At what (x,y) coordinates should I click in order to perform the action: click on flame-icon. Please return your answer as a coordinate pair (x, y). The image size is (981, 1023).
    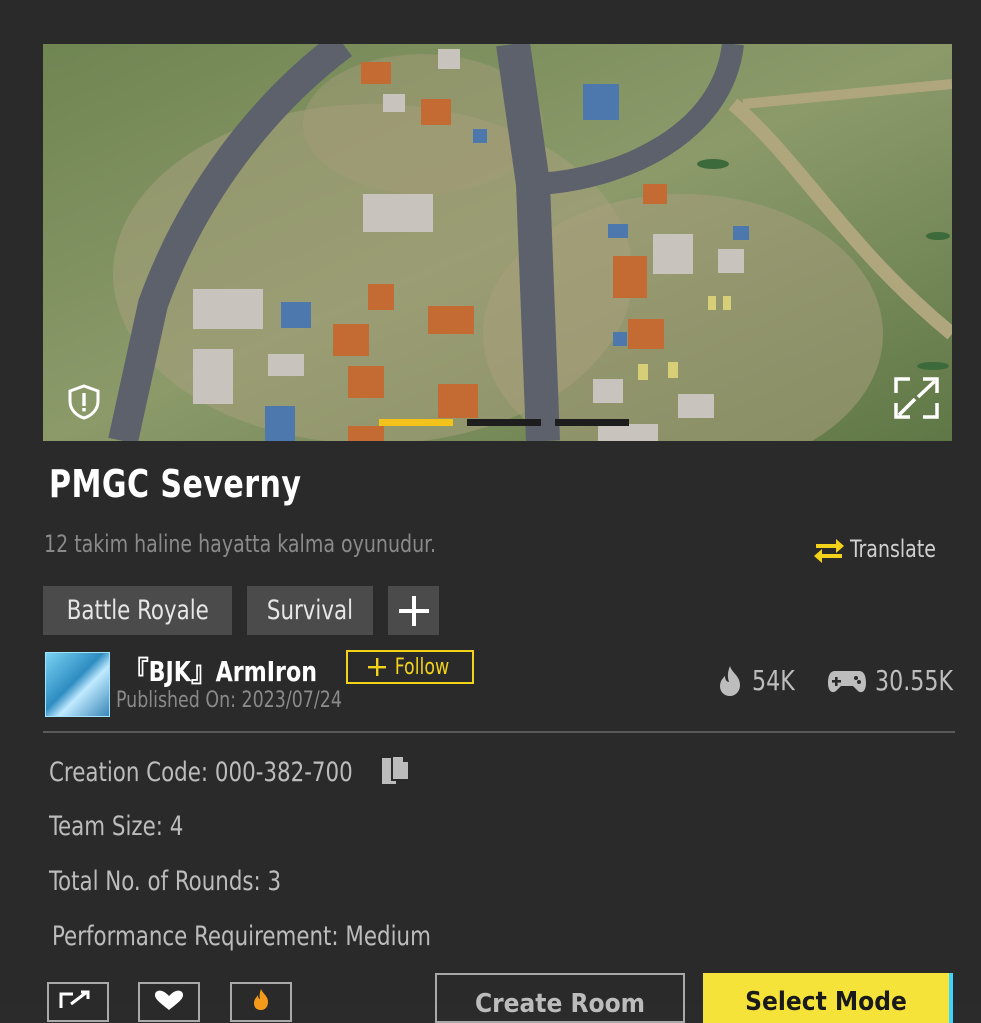
    Looking at the image, I should click on (730, 680).